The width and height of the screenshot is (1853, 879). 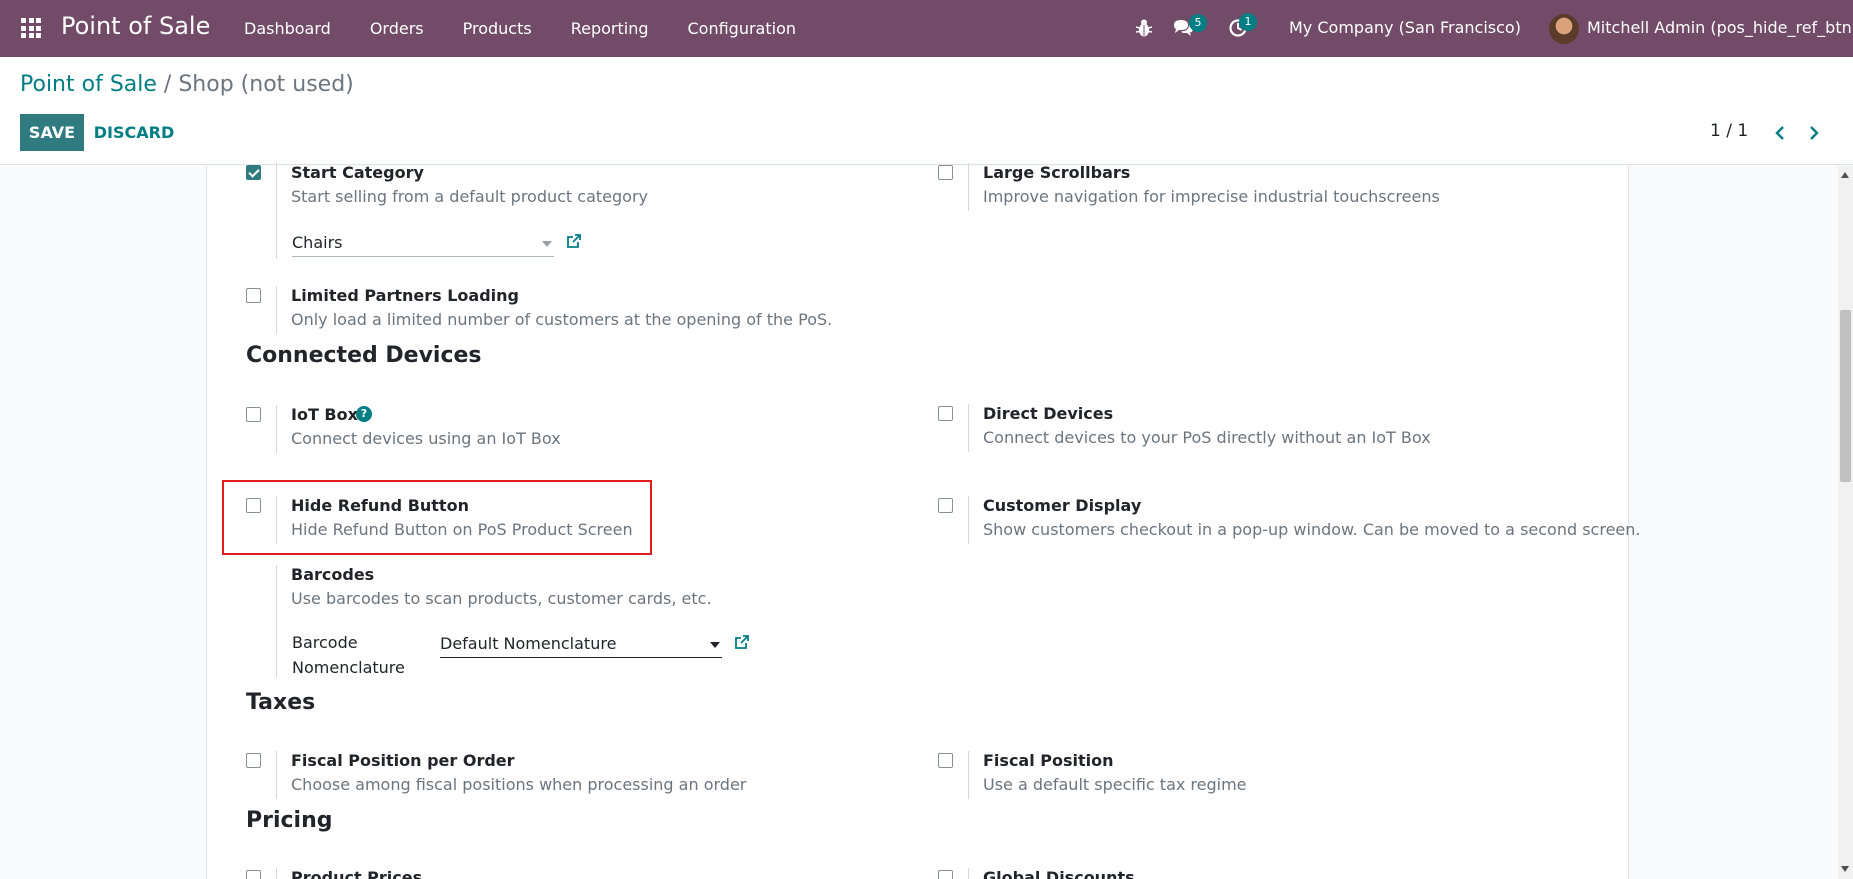 I want to click on limited-partners-title: Limited Partners Loading, so click(x=405, y=295).